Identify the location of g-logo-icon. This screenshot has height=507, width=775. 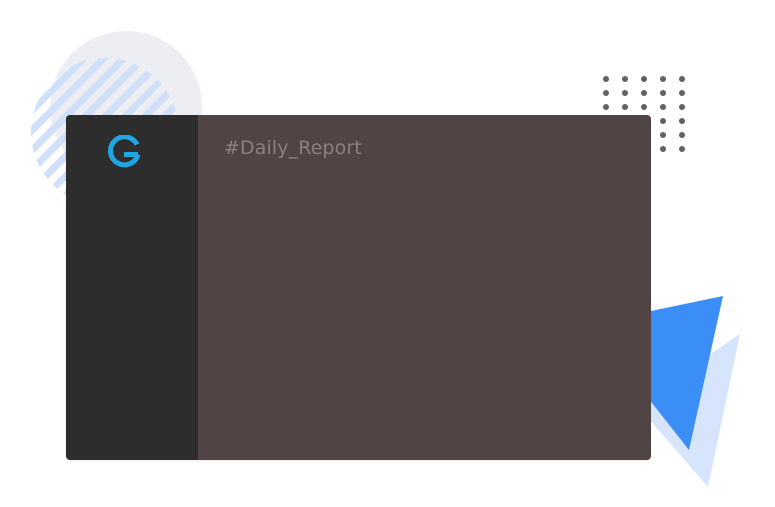
(124, 153).